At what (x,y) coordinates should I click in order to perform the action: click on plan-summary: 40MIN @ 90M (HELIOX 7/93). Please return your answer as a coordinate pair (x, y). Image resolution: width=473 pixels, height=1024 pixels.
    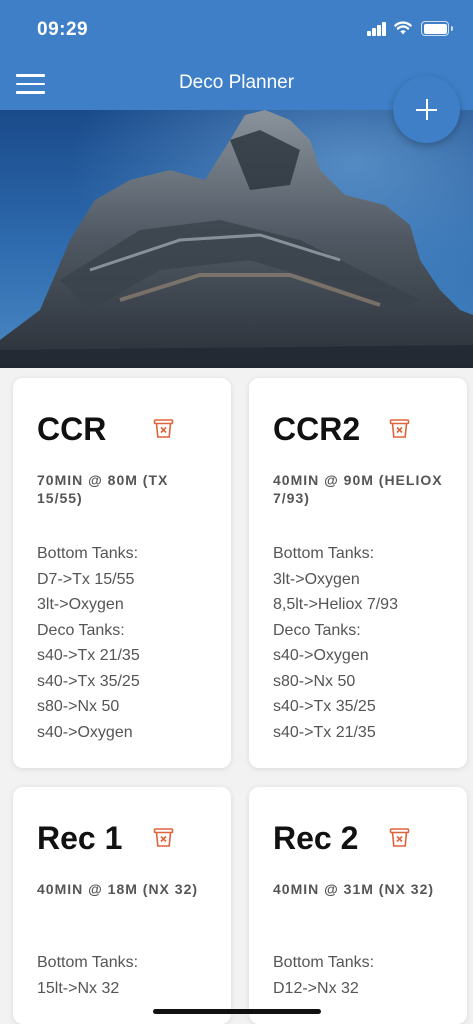
    Looking at the image, I should click on (358, 489).